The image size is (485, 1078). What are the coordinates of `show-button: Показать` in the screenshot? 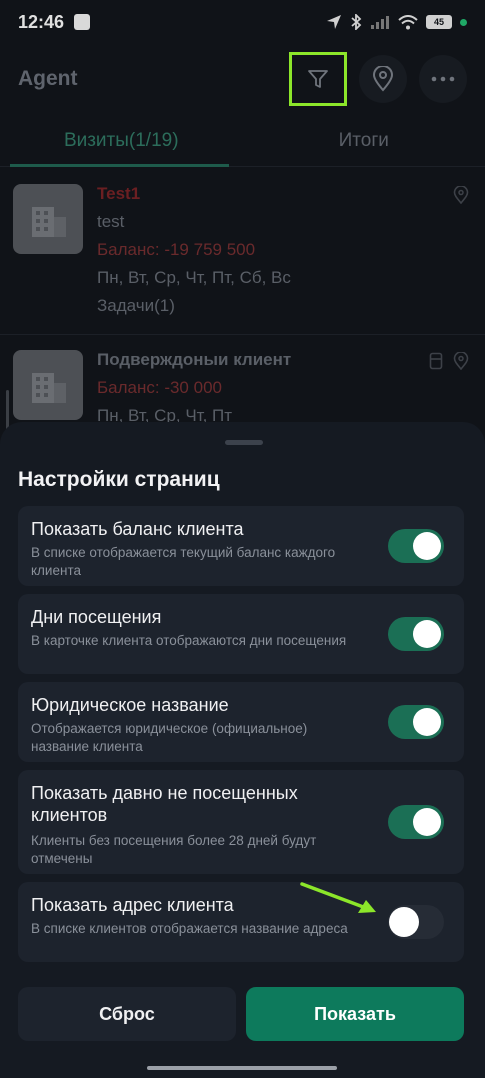 It's located at (355, 1014).